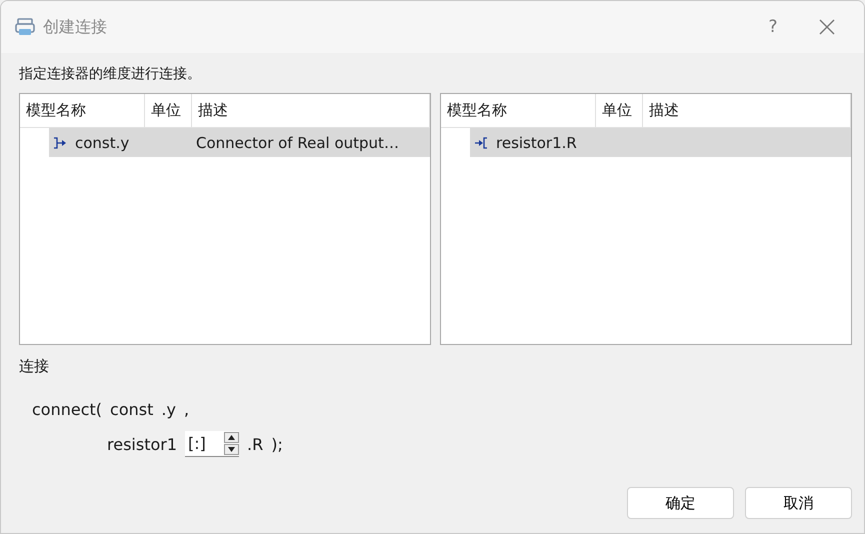 Image resolution: width=865 pixels, height=534 pixels. I want to click on window-title: 创建连接, so click(75, 27).